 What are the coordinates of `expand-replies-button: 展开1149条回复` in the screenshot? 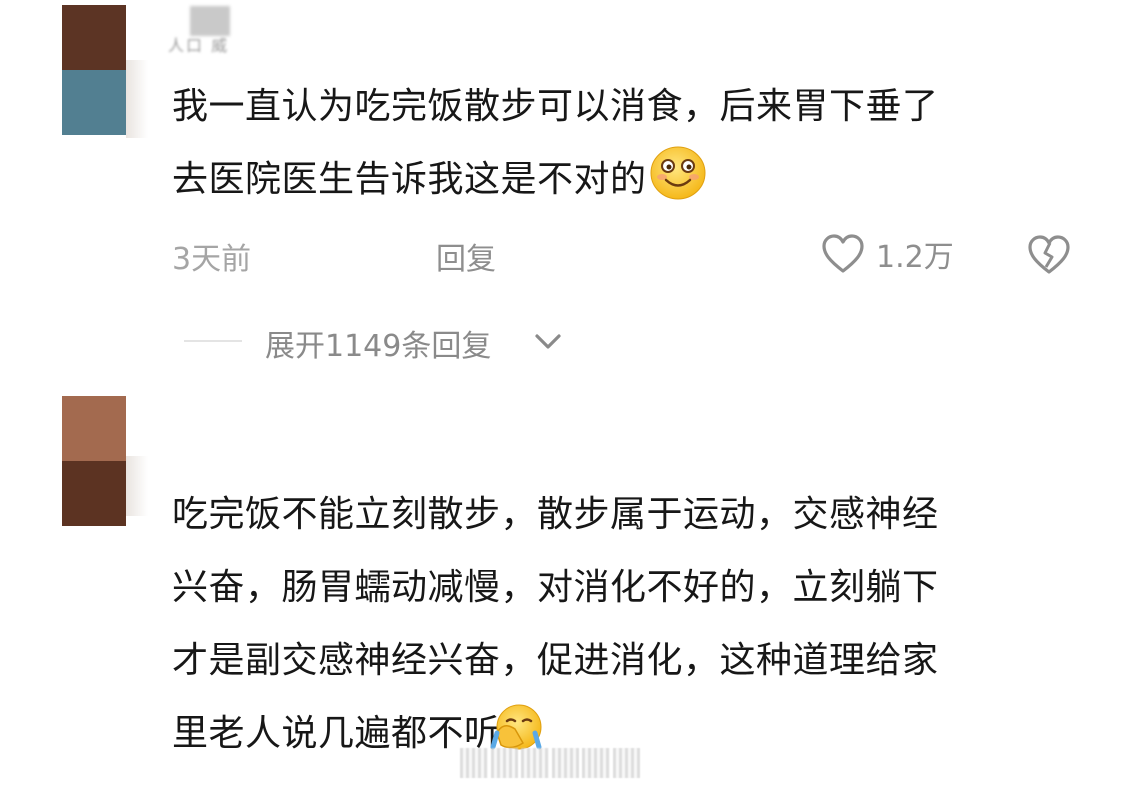 It's located at (378, 343).